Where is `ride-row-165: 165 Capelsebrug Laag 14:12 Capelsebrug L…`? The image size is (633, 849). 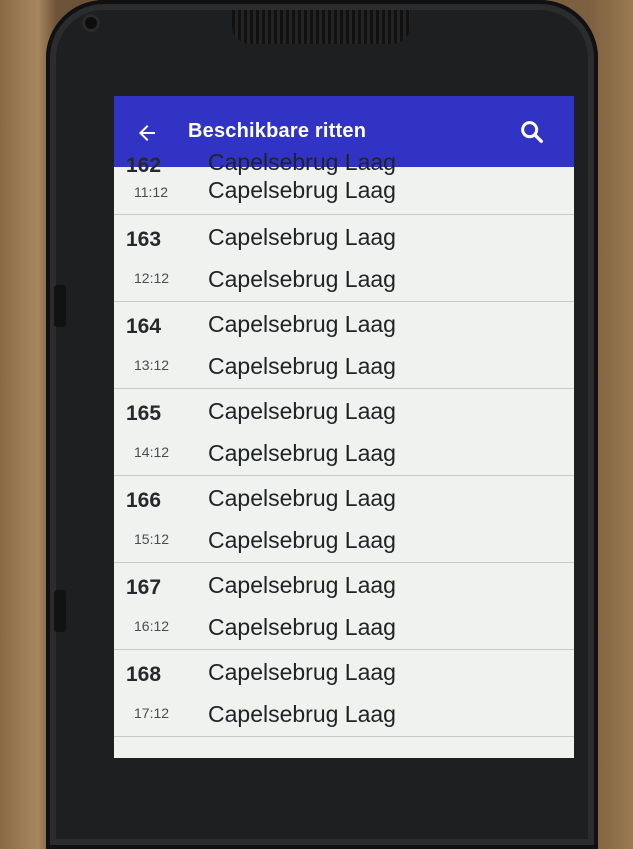 ride-row-165: 165 Capelsebrug Laag 14:12 Capelsebrug L… is located at coordinates (344, 432).